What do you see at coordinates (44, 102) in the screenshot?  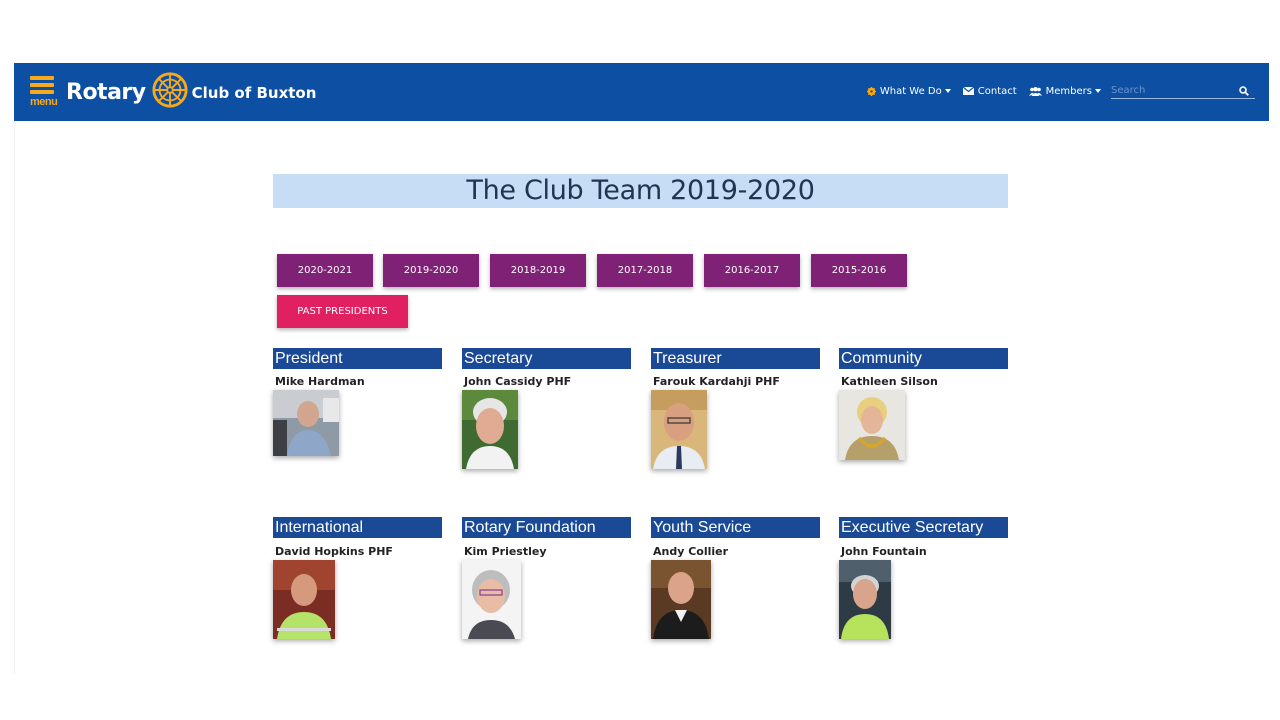 I see `menu-label: menu` at bounding box center [44, 102].